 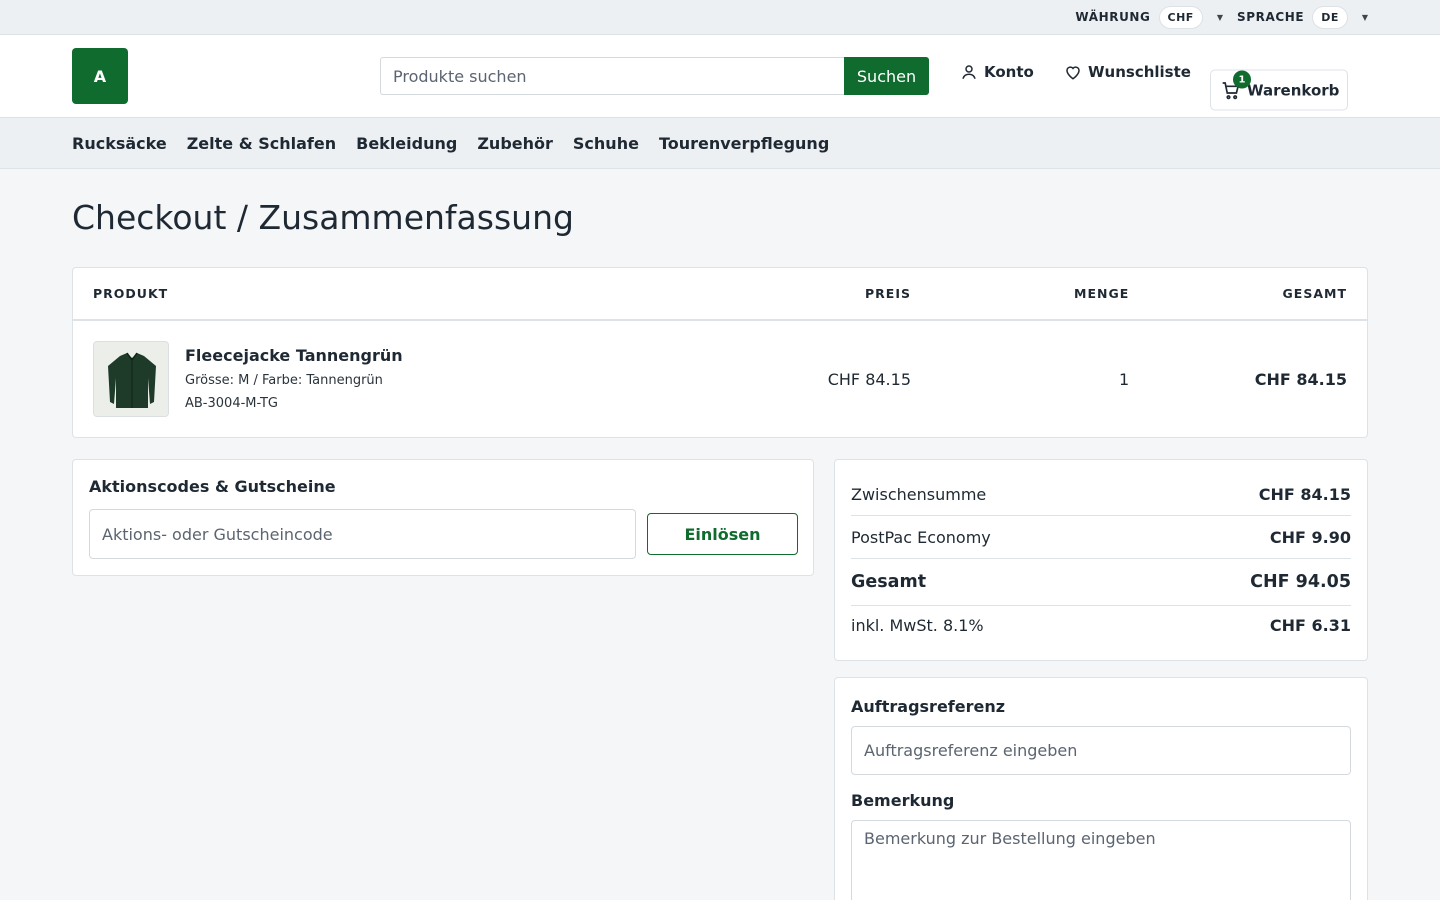 What do you see at coordinates (294, 355) in the screenshot?
I see `product-name: Fleecejacke Tannengrün` at bounding box center [294, 355].